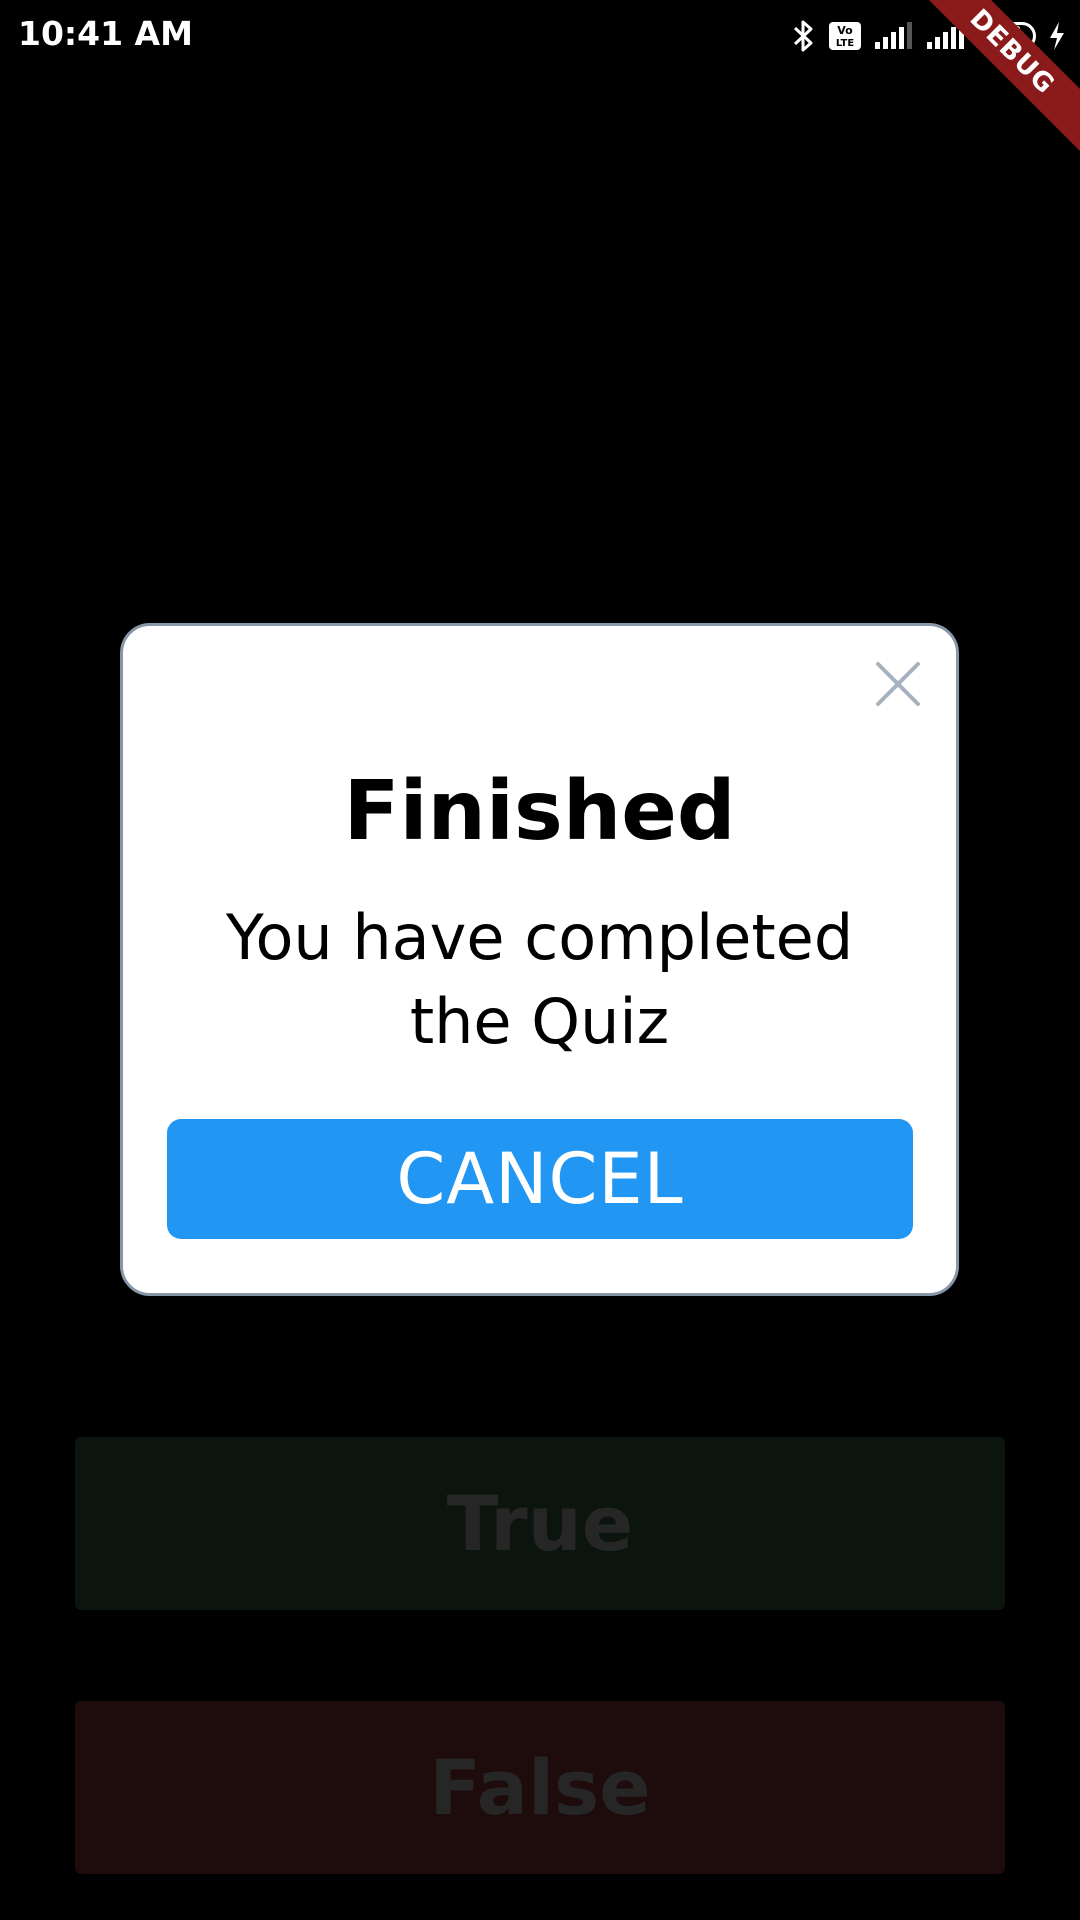 The height and width of the screenshot is (1920, 1080). What do you see at coordinates (540, 1523) in the screenshot?
I see `true-button: True` at bounding box center [540, 1523].